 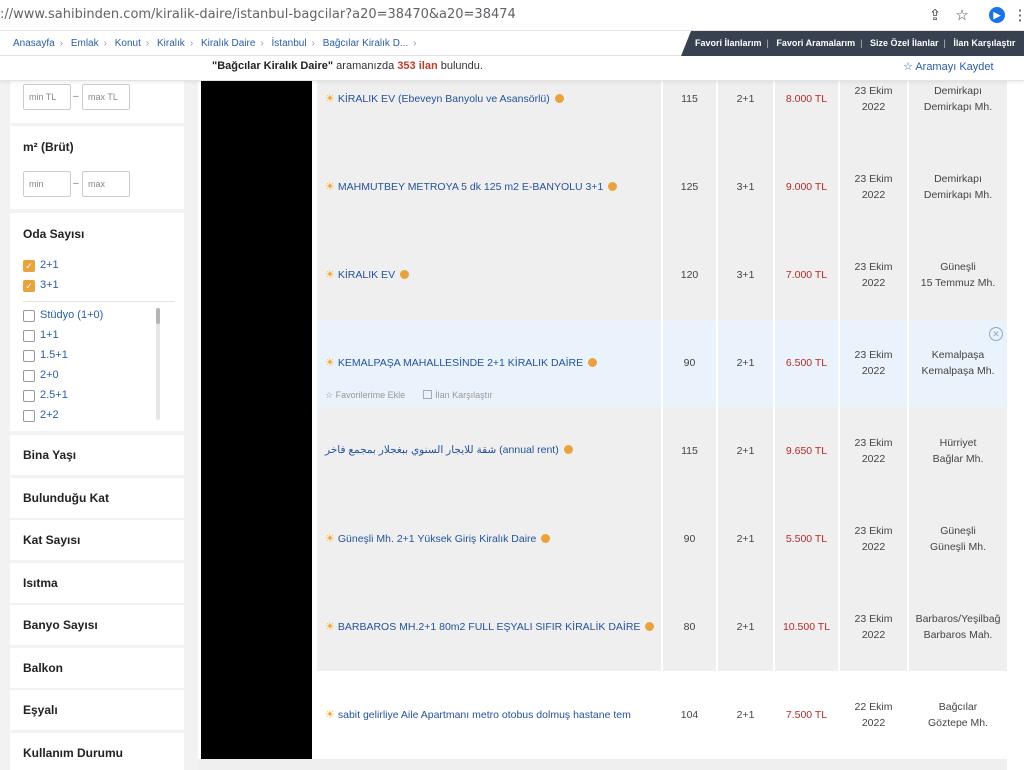 What do you see at coordinates (330, 395) in the screenshot?
I see `star-icon: ☆` at bounding box center [330, 395].